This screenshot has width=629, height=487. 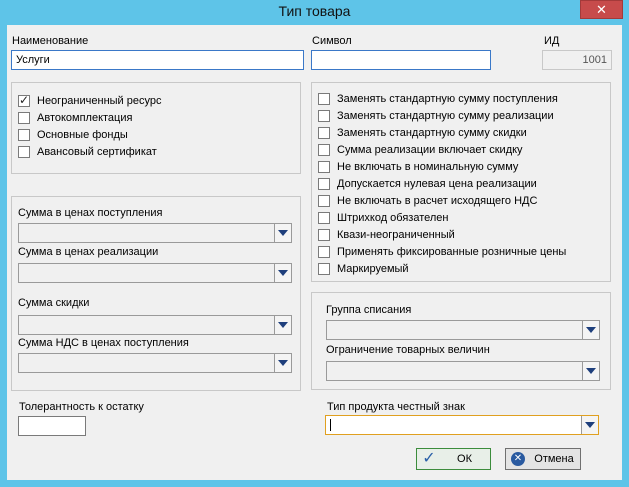 I want to click on cancel-button: ✕ Отмена, so click(x=543, y=459).